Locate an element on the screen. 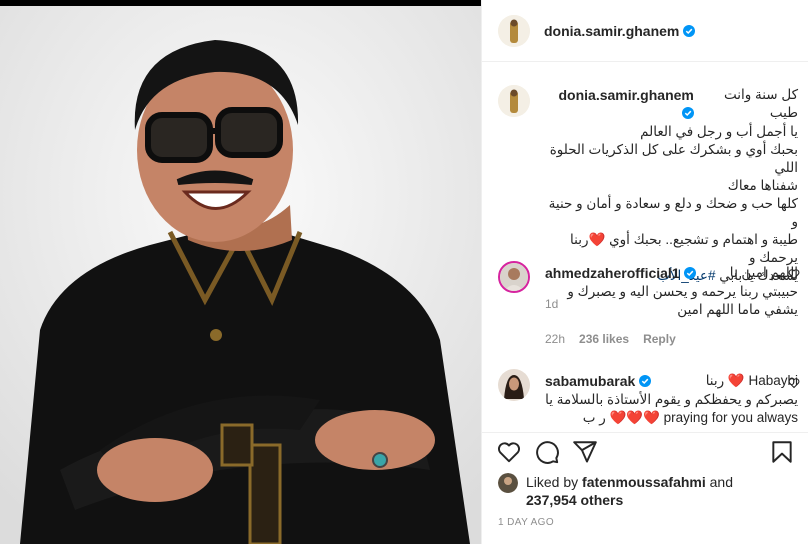 Image resolution: width=808 pixels, height=544 pixels. caption-line-1: يا أجمل أب و رجل في العالم is located at coordinates (719, 131).